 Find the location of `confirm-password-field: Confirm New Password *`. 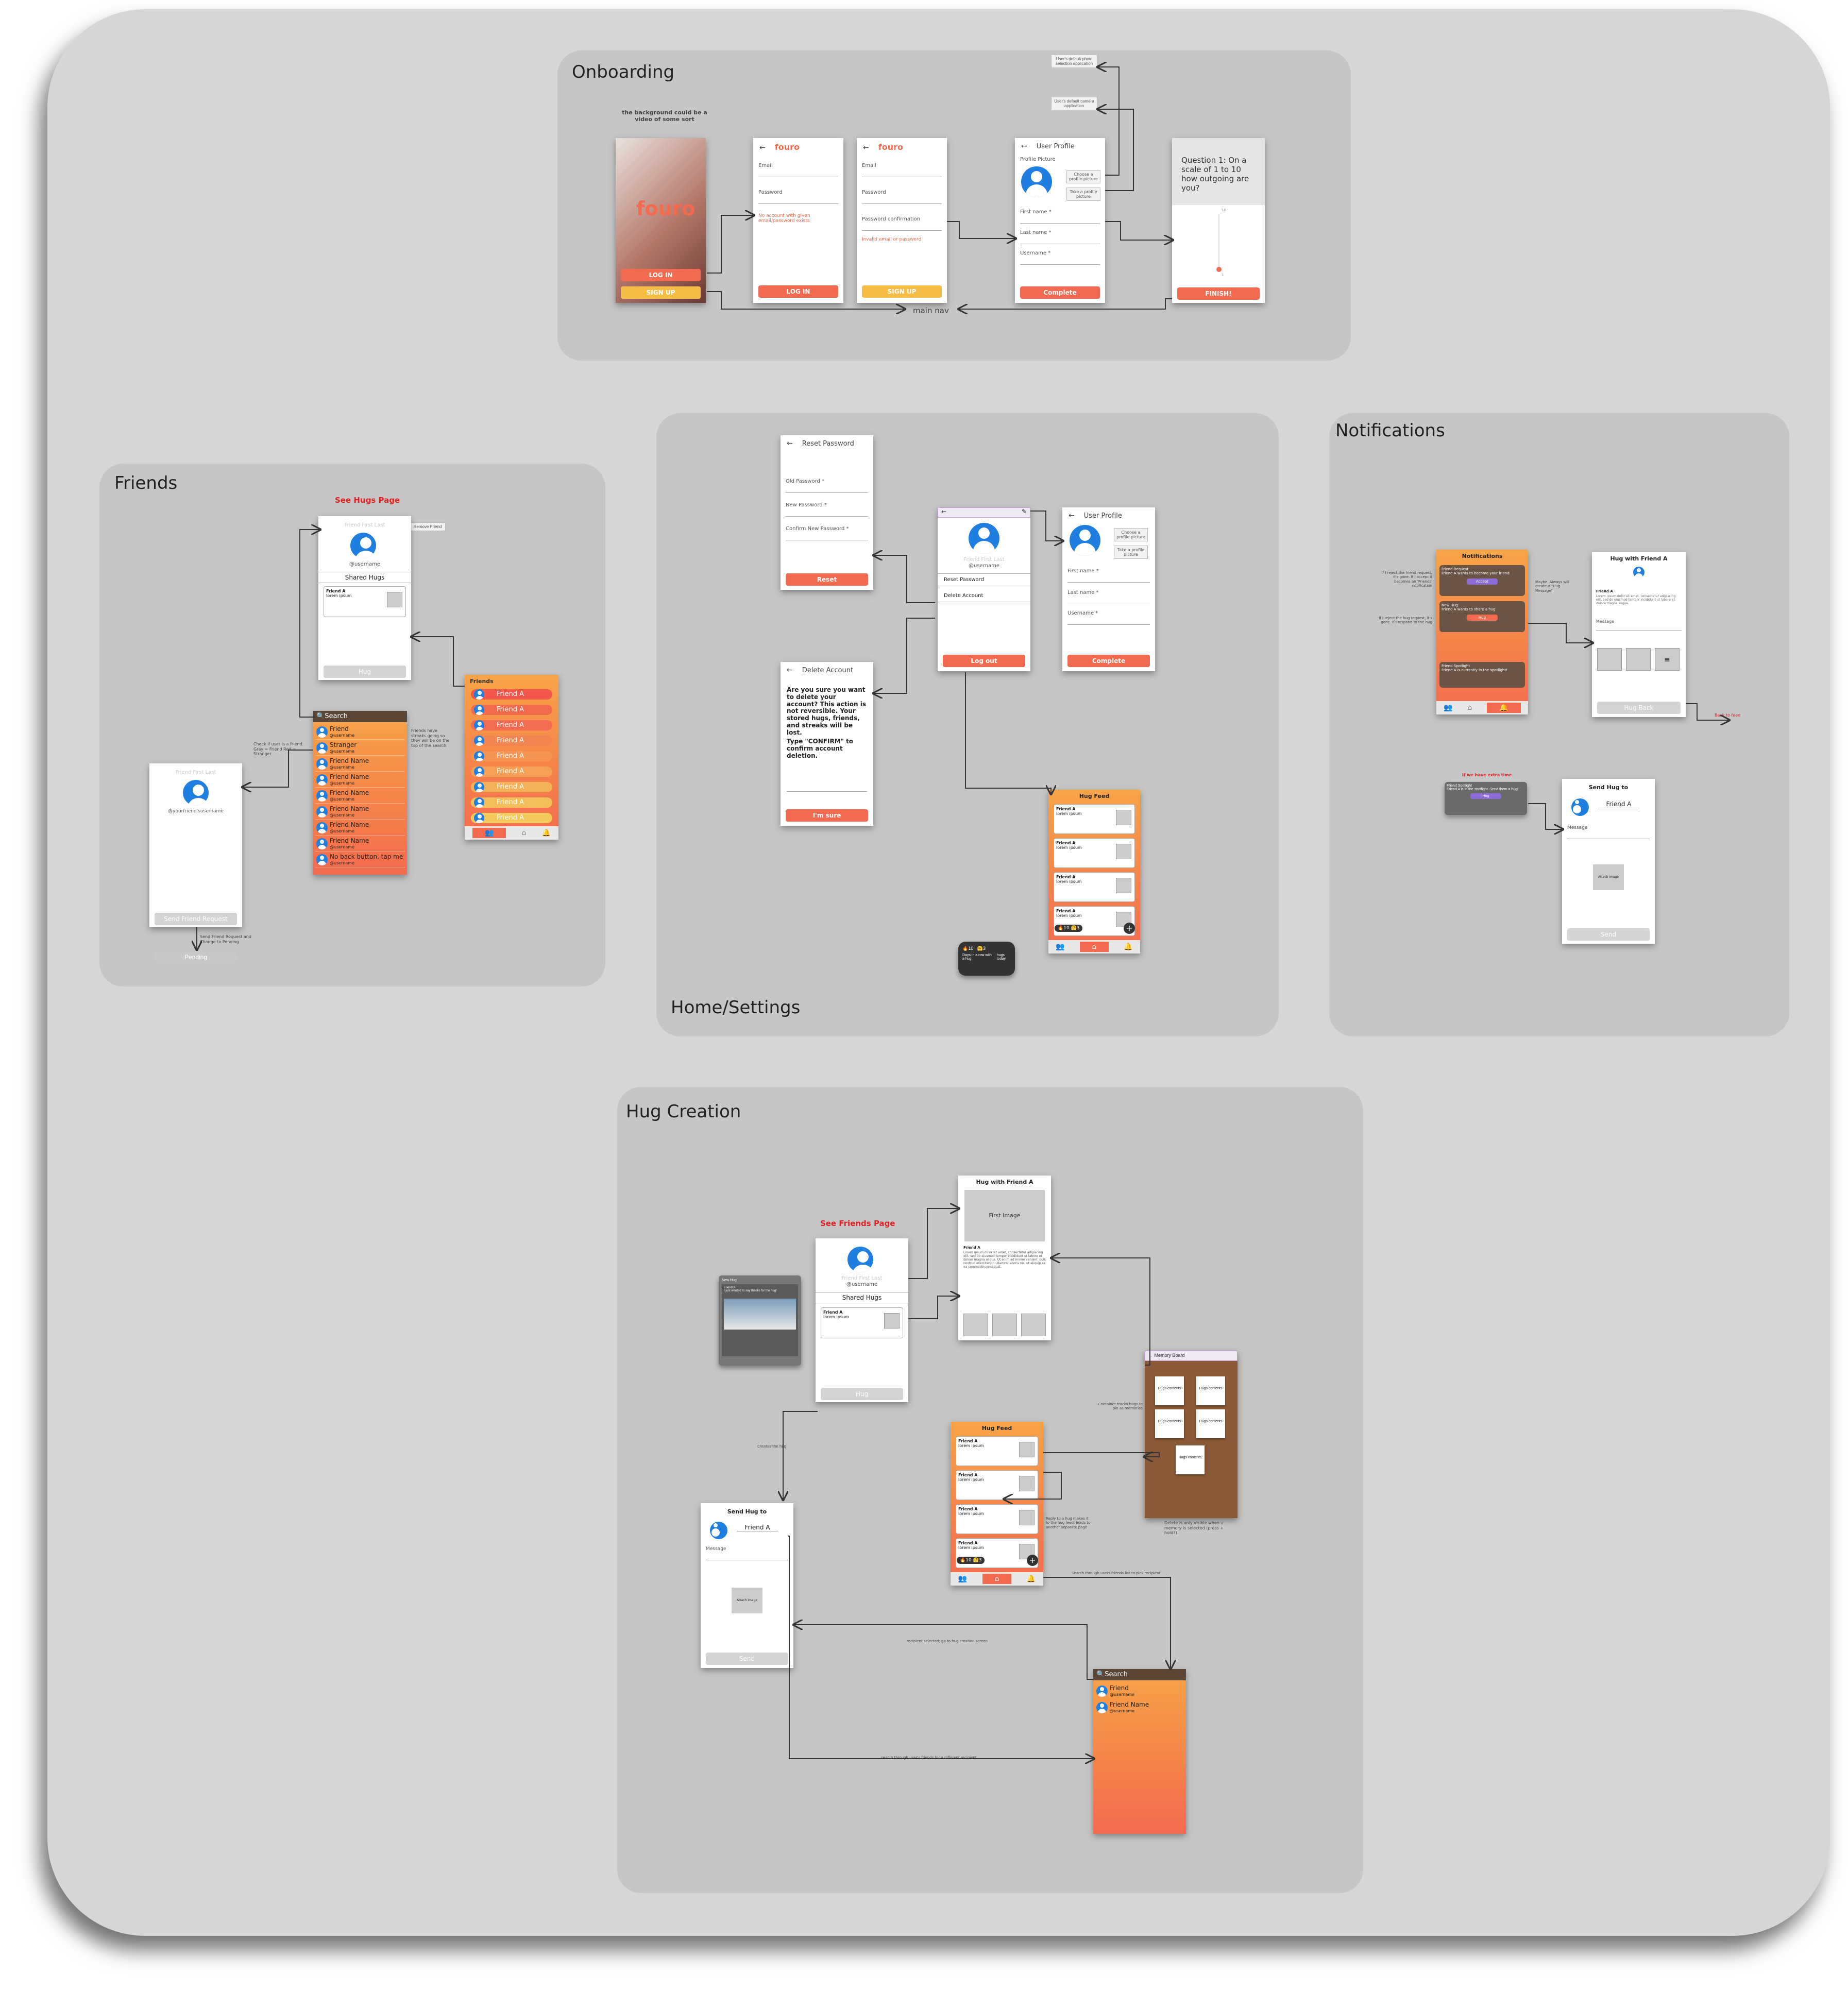

confirm-password-field: Confirm New Password * is located at coordinates (827, 533).